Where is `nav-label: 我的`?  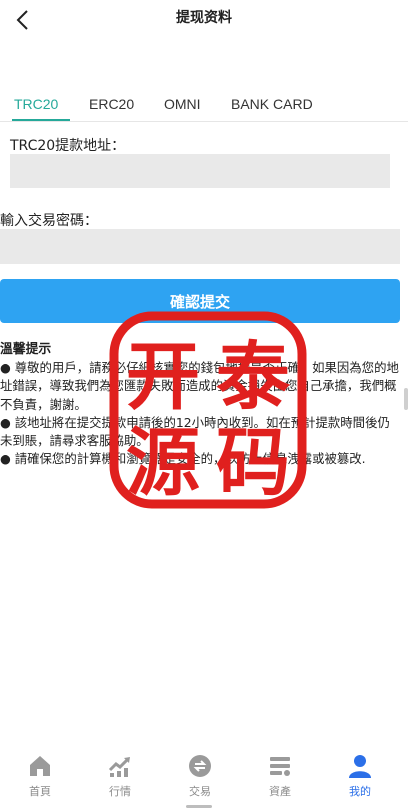
nav-label: 我的 is located at coordinates (360, 791).